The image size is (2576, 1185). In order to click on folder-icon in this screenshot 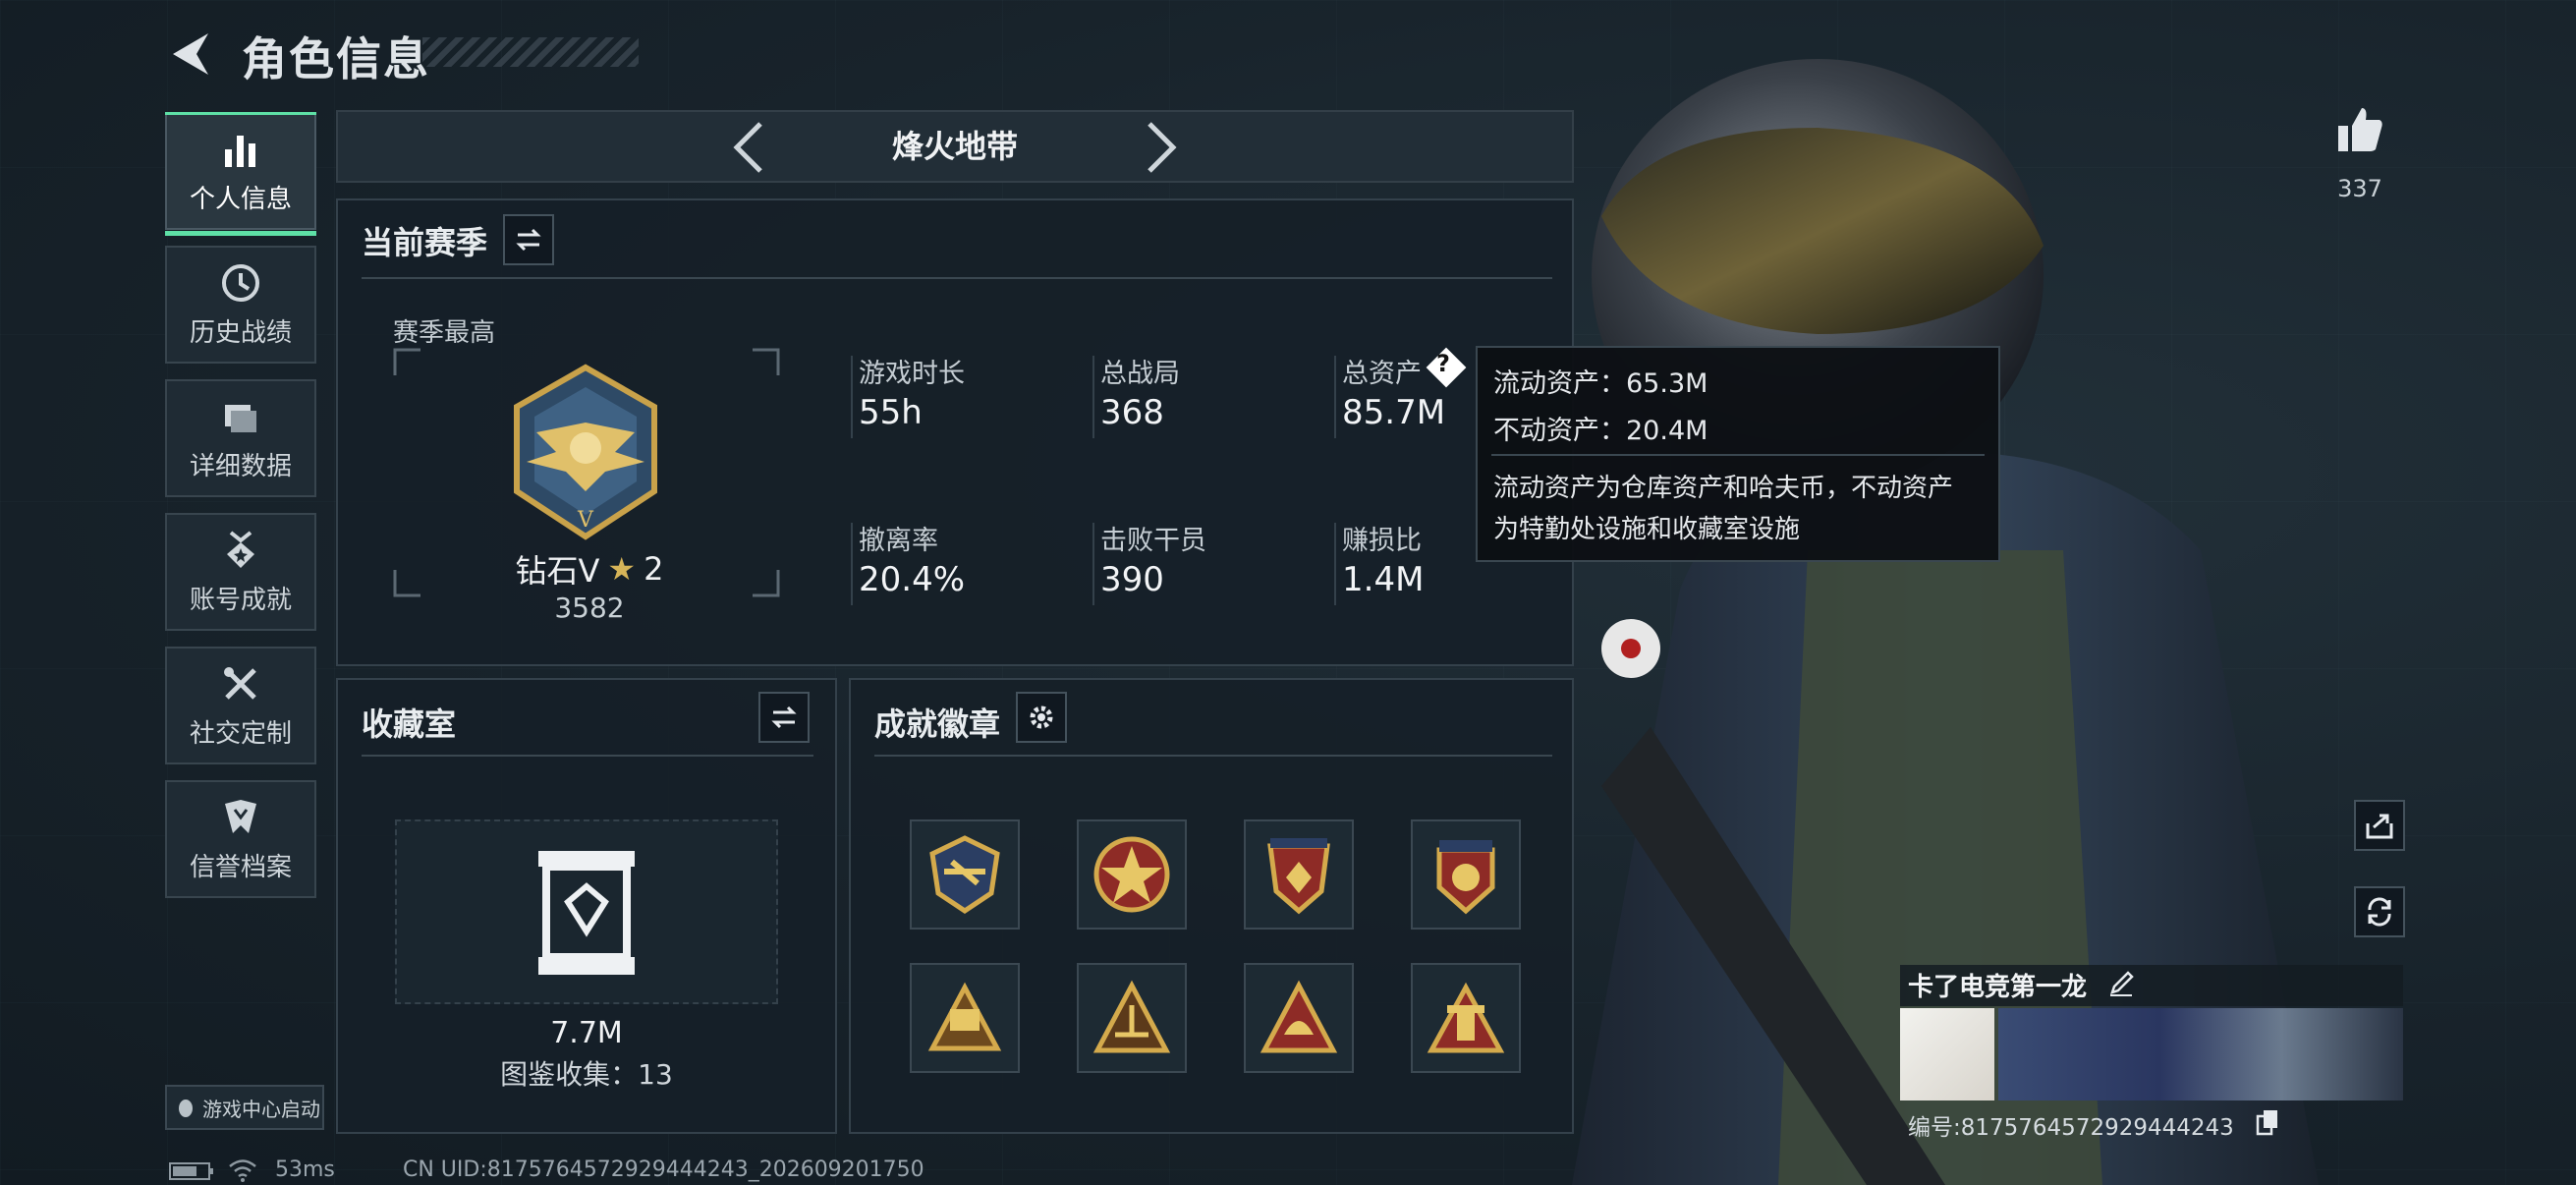, I will do `click(240, 418)`.